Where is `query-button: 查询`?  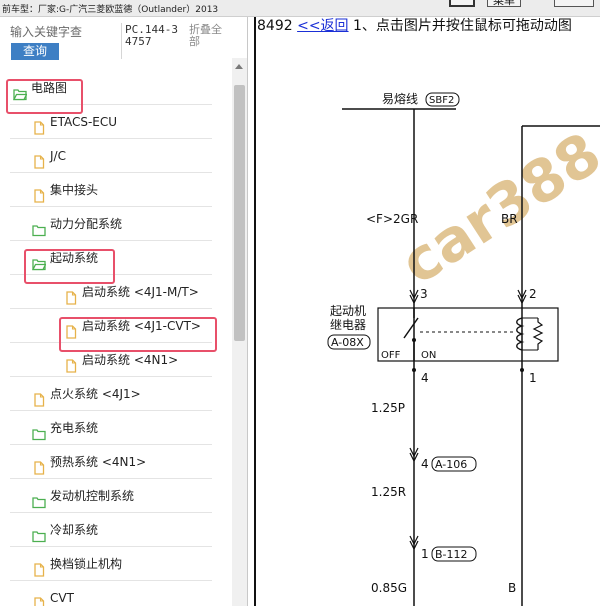 query-button: 查询 is located at coordinates (35, 51).